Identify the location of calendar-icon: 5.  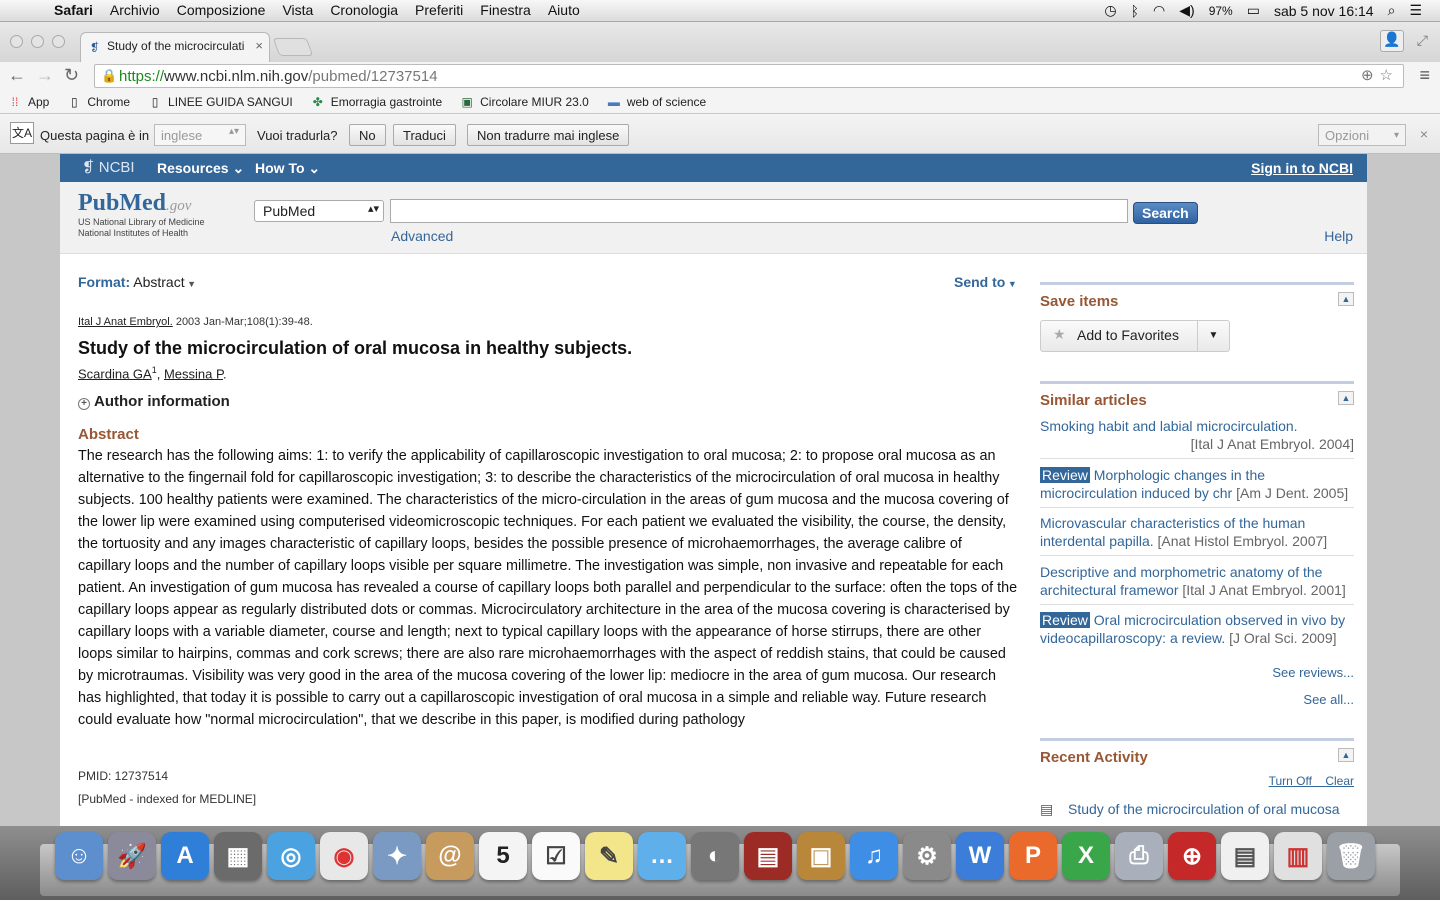
(503, 856).